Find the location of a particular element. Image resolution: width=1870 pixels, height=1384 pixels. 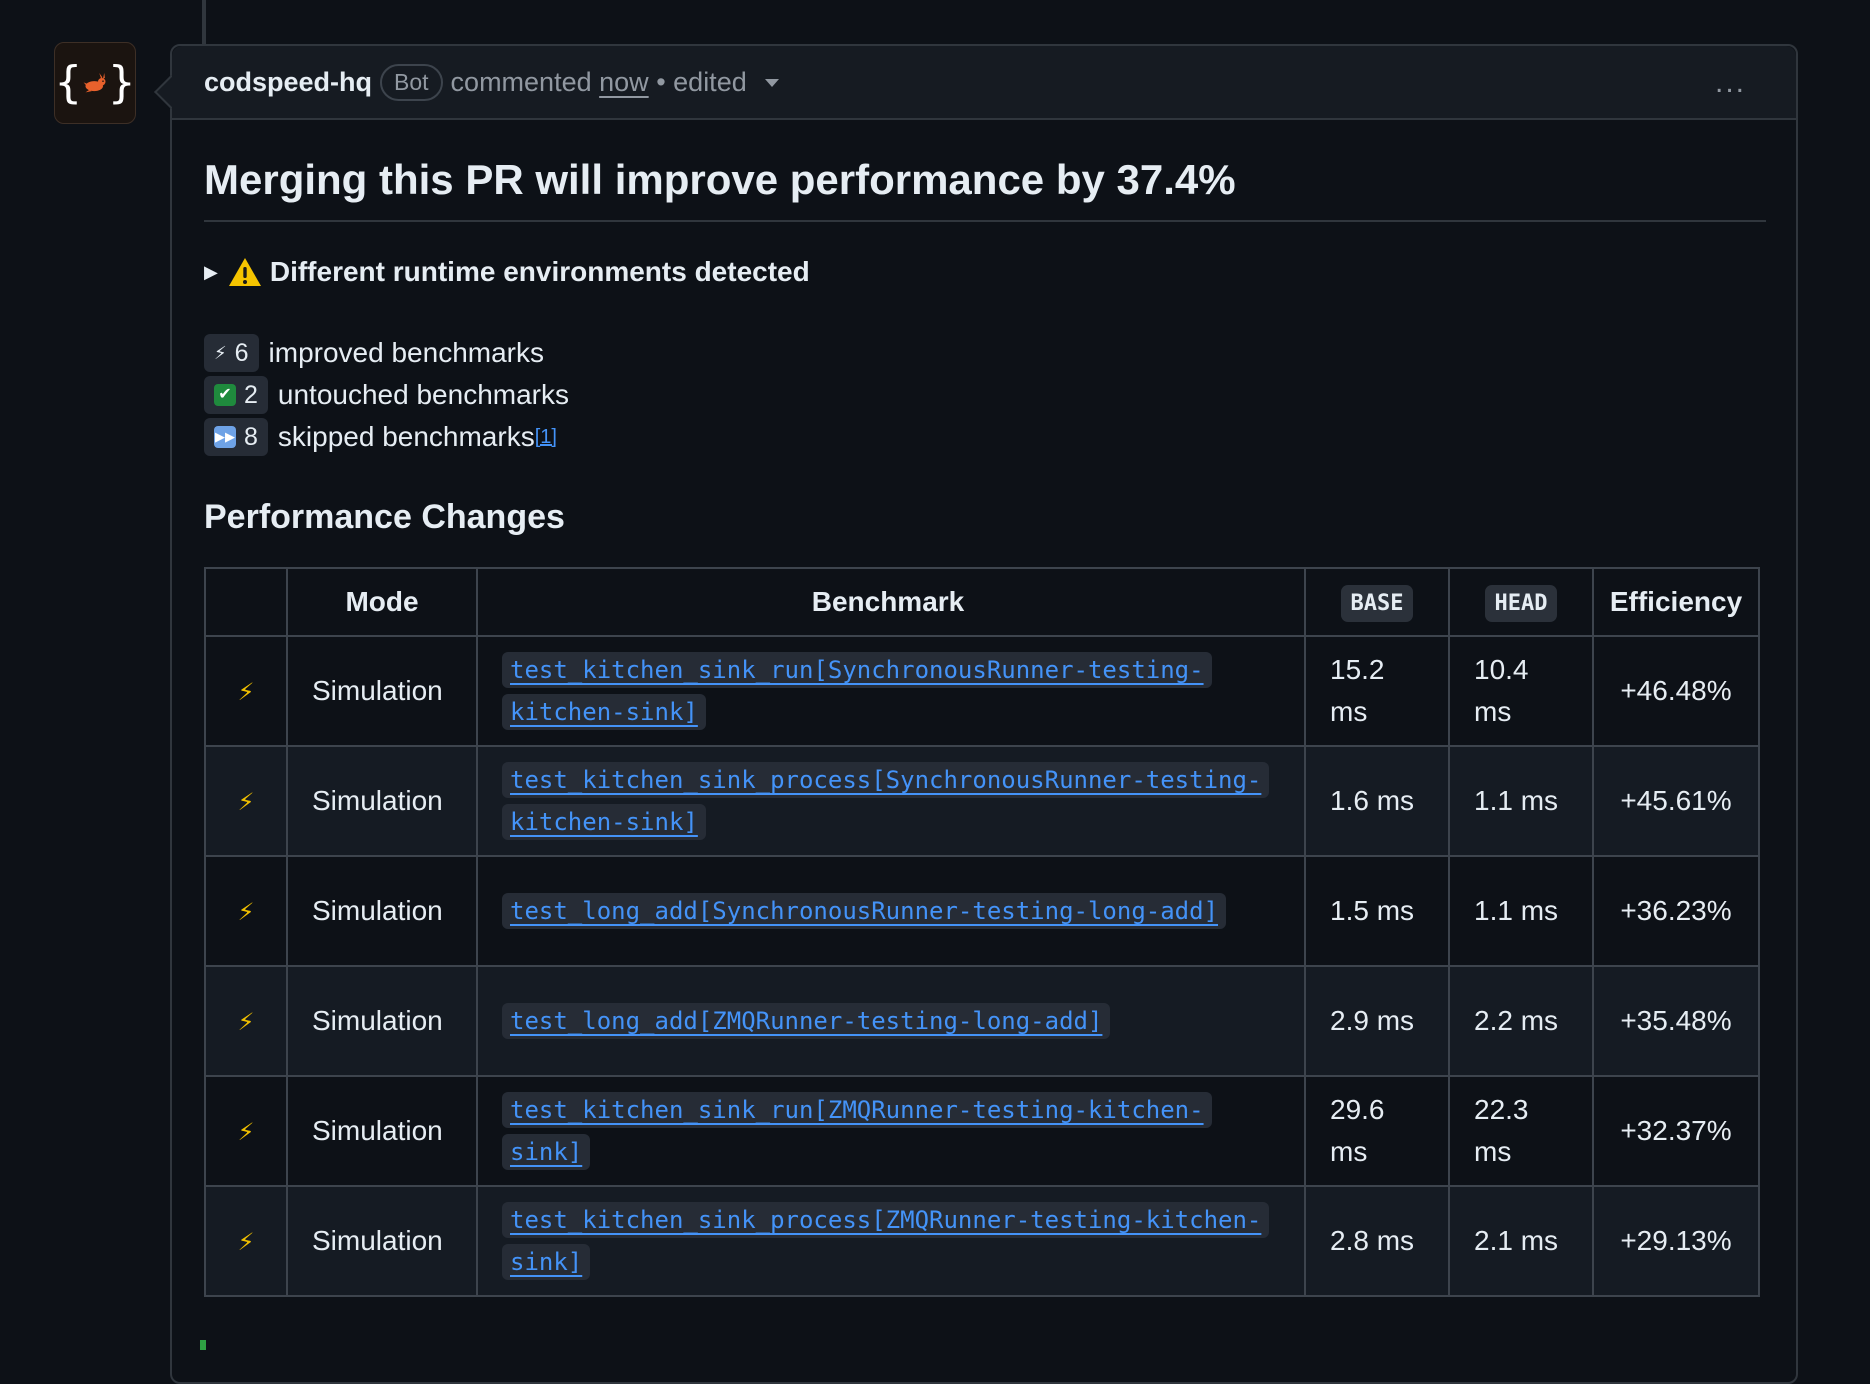

comment-meta: commented now • edited is located at coordinates (615, 82).